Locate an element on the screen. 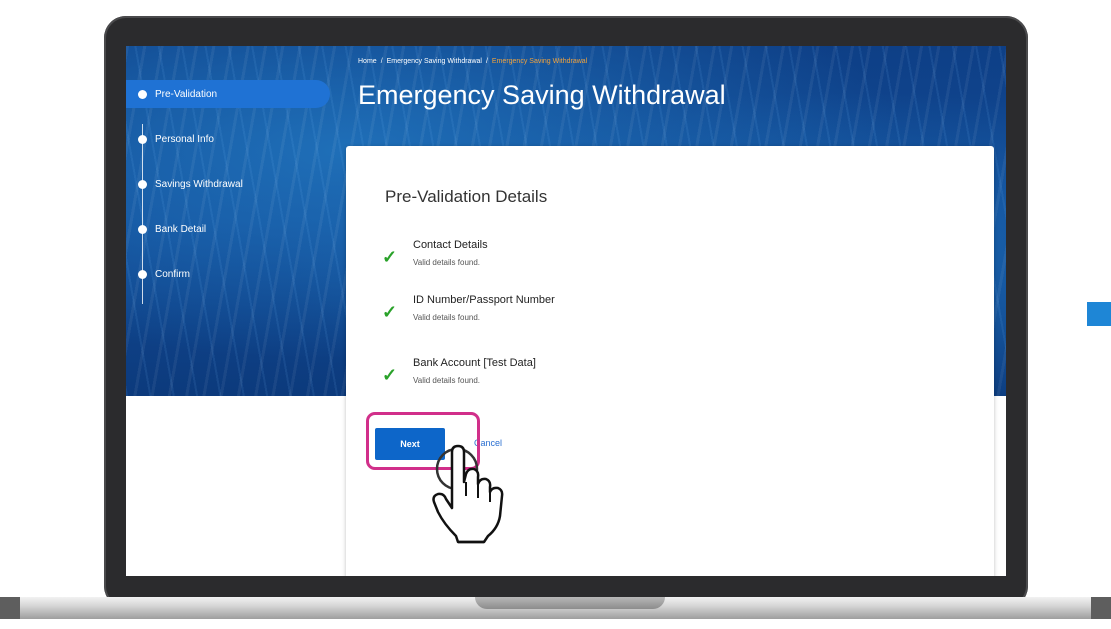 The width and height of the screenshot is (1111, 629). step-label: Personal Info is located at coordinates (184, 139).